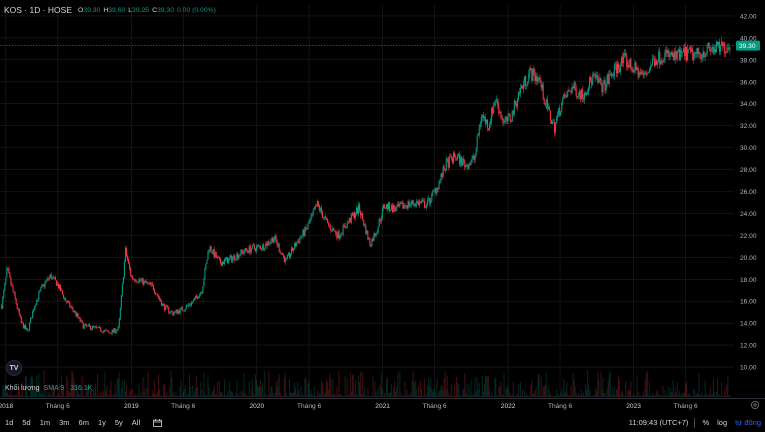 This screenshot has width=765, height=432. What do you see at coordinates (64, 422) in the screenshot?
I see `range-3m-button: 3m` at bounding box center [64, 422].